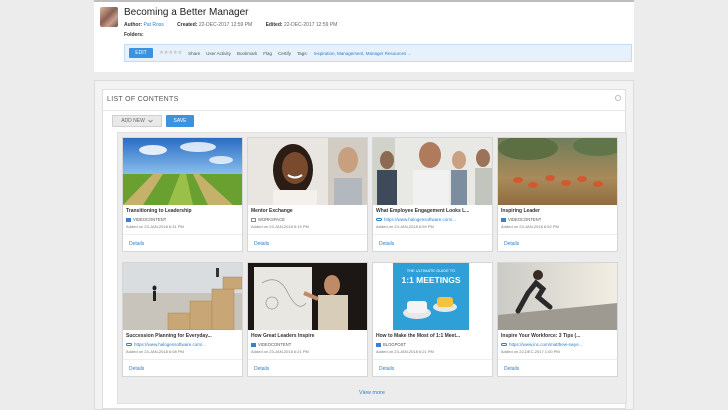  I want to click on author-avatar, so click(109, 17).